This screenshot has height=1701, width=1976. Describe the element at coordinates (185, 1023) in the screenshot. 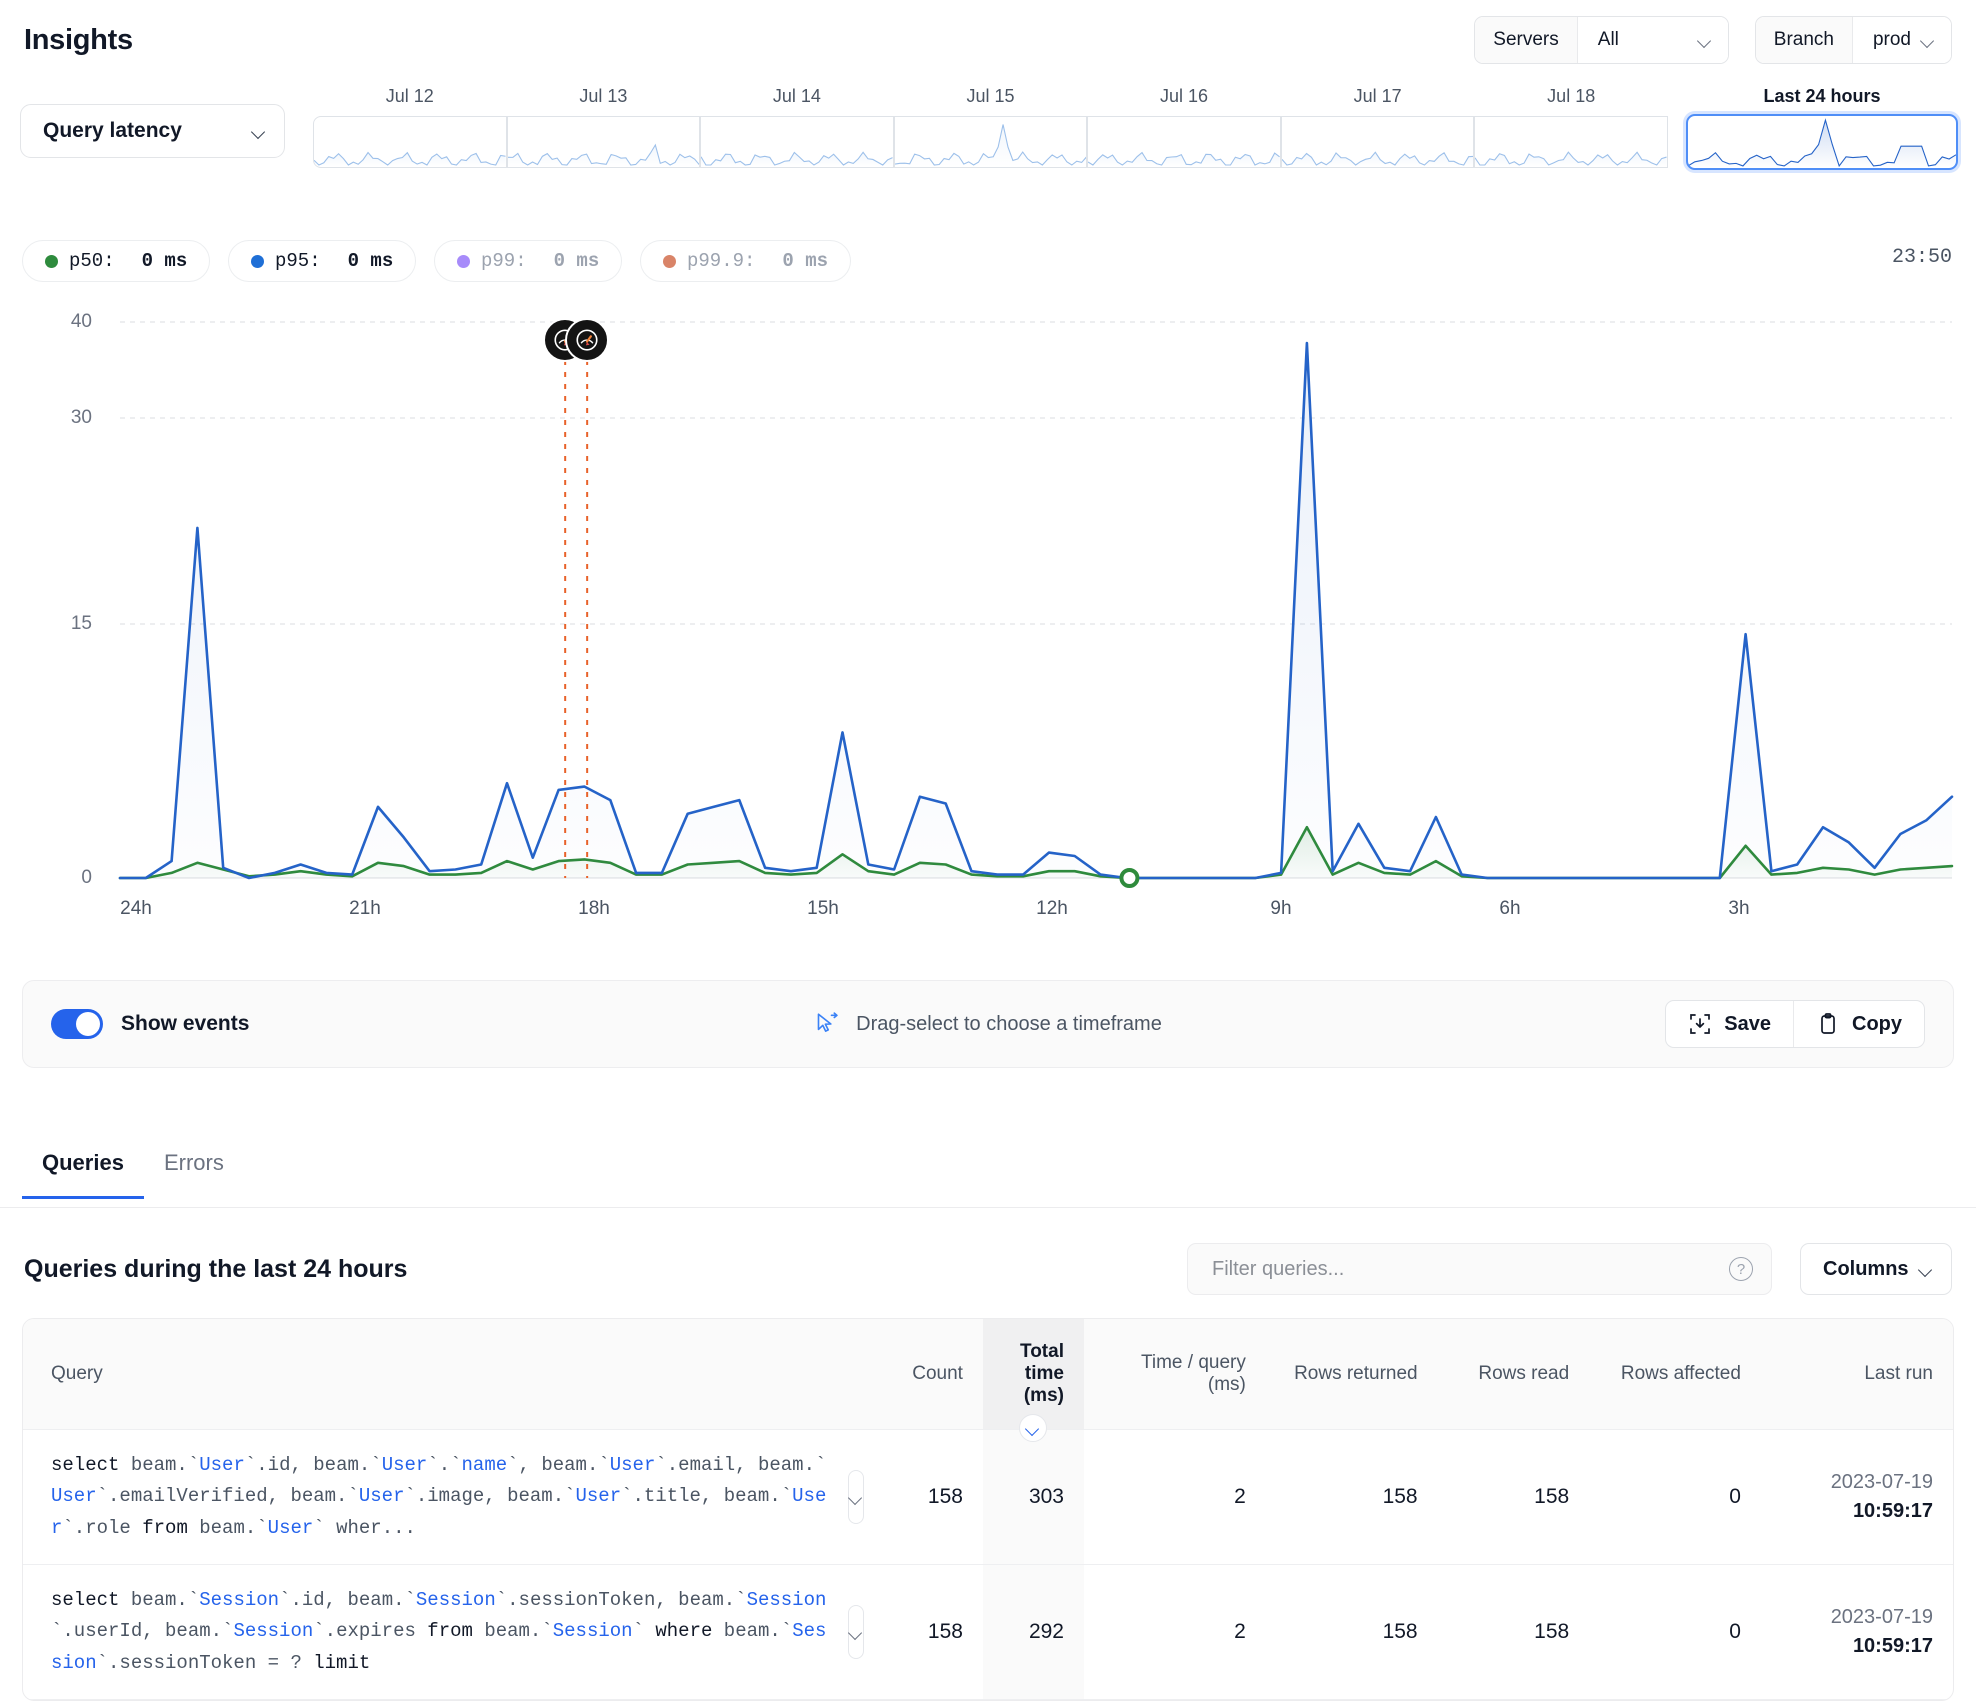

I see `show-events-label: Show events` at that location.